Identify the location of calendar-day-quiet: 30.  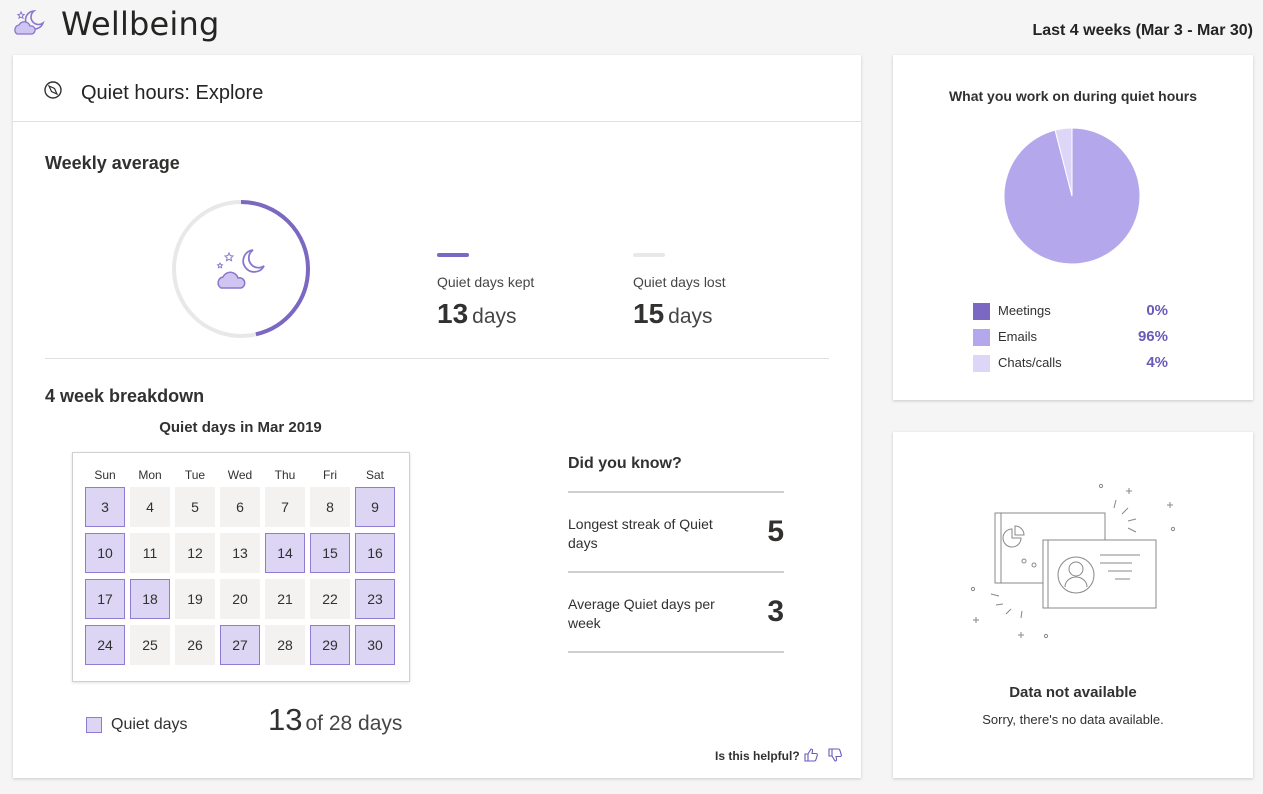
(375, 645).